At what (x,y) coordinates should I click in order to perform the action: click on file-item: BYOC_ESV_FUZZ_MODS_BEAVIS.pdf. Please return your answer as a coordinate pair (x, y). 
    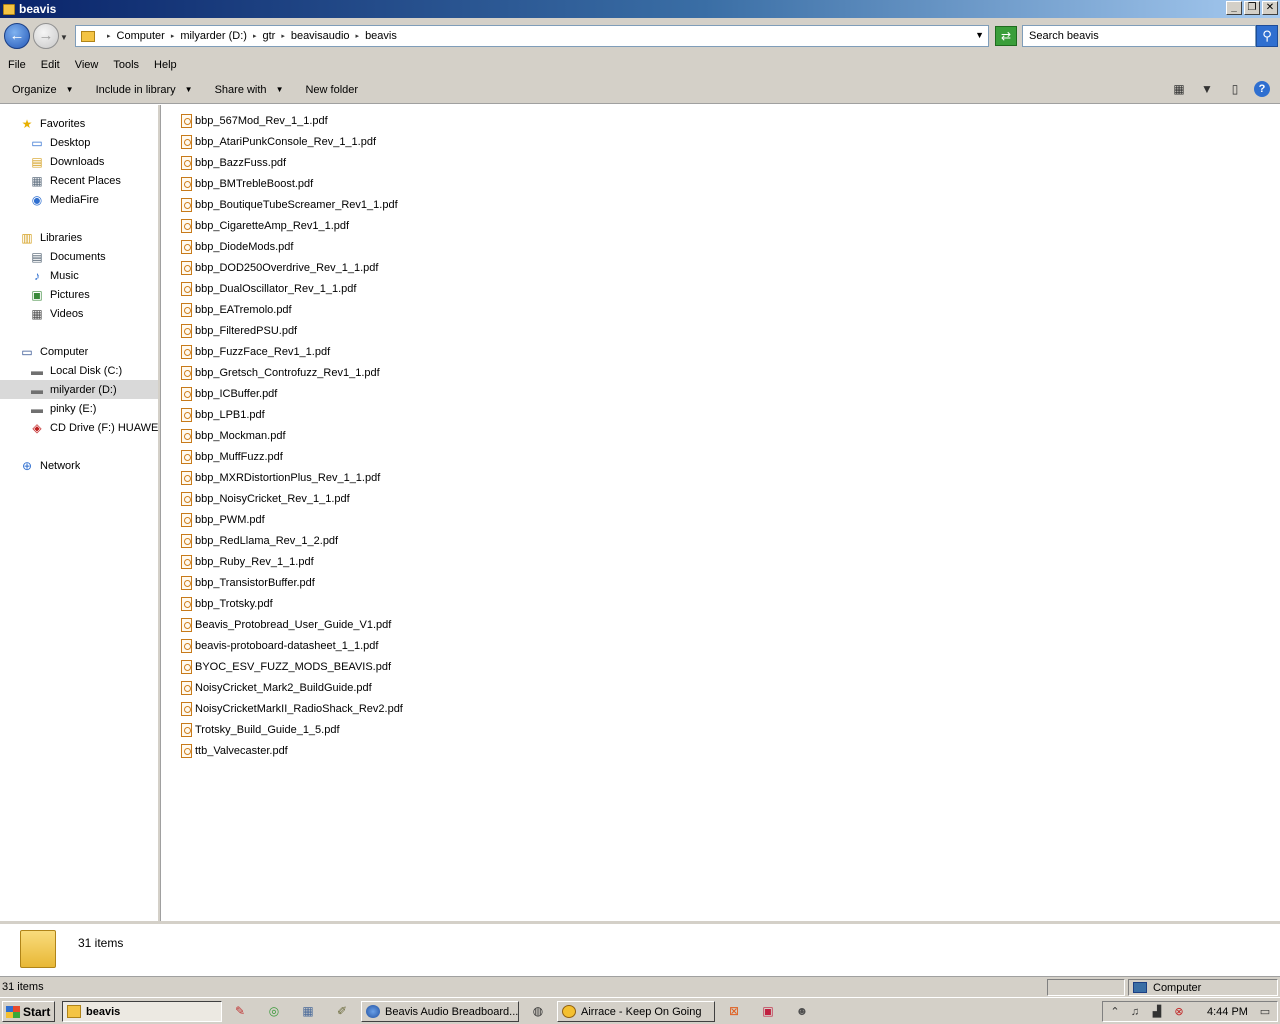
    Looking at the image, I should click on (286, 667).